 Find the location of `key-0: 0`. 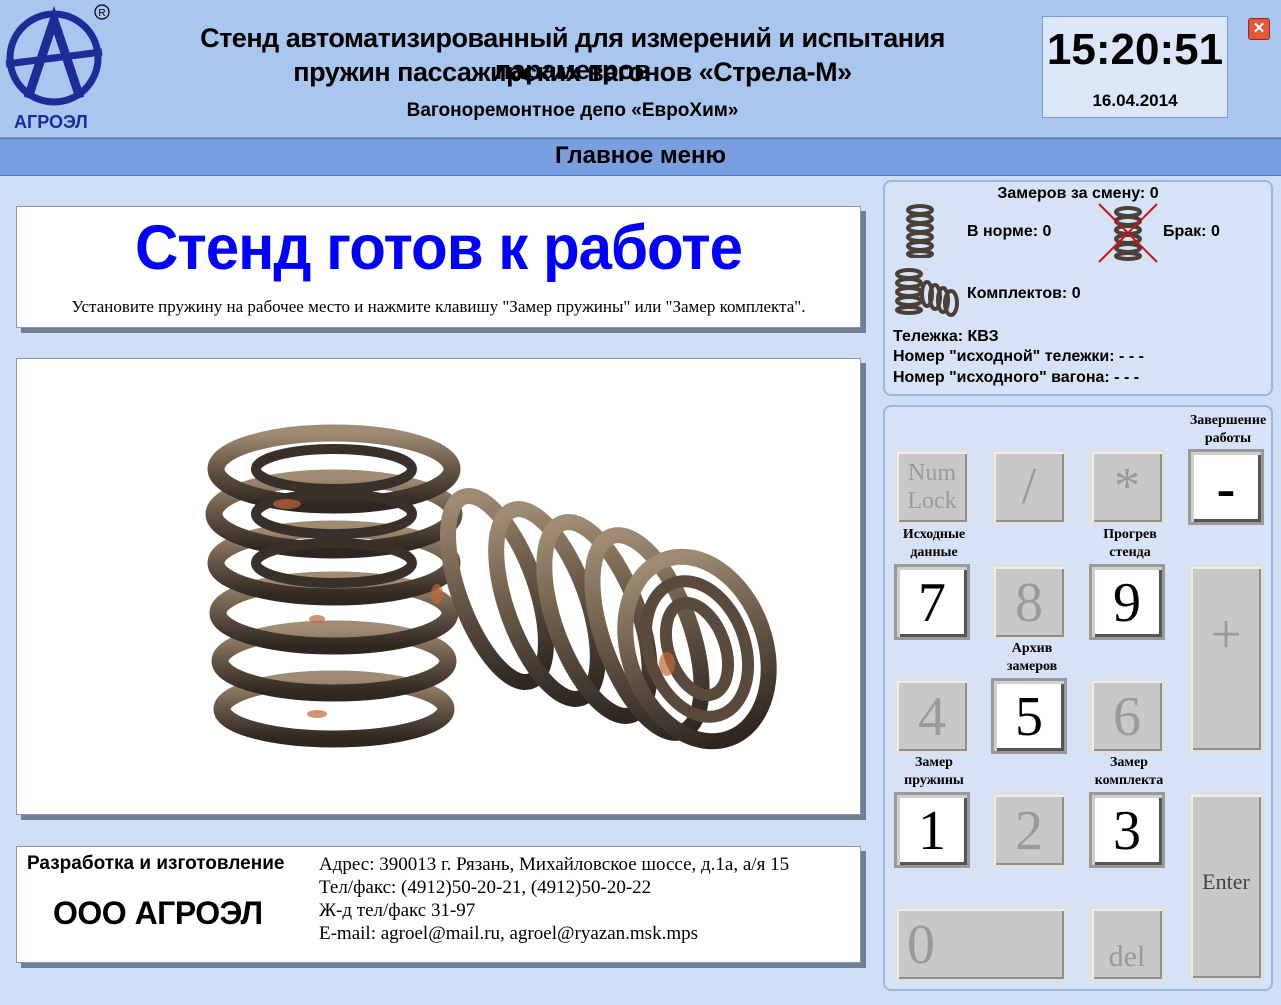

key-0: 0 is located at coordinates (980, 944).